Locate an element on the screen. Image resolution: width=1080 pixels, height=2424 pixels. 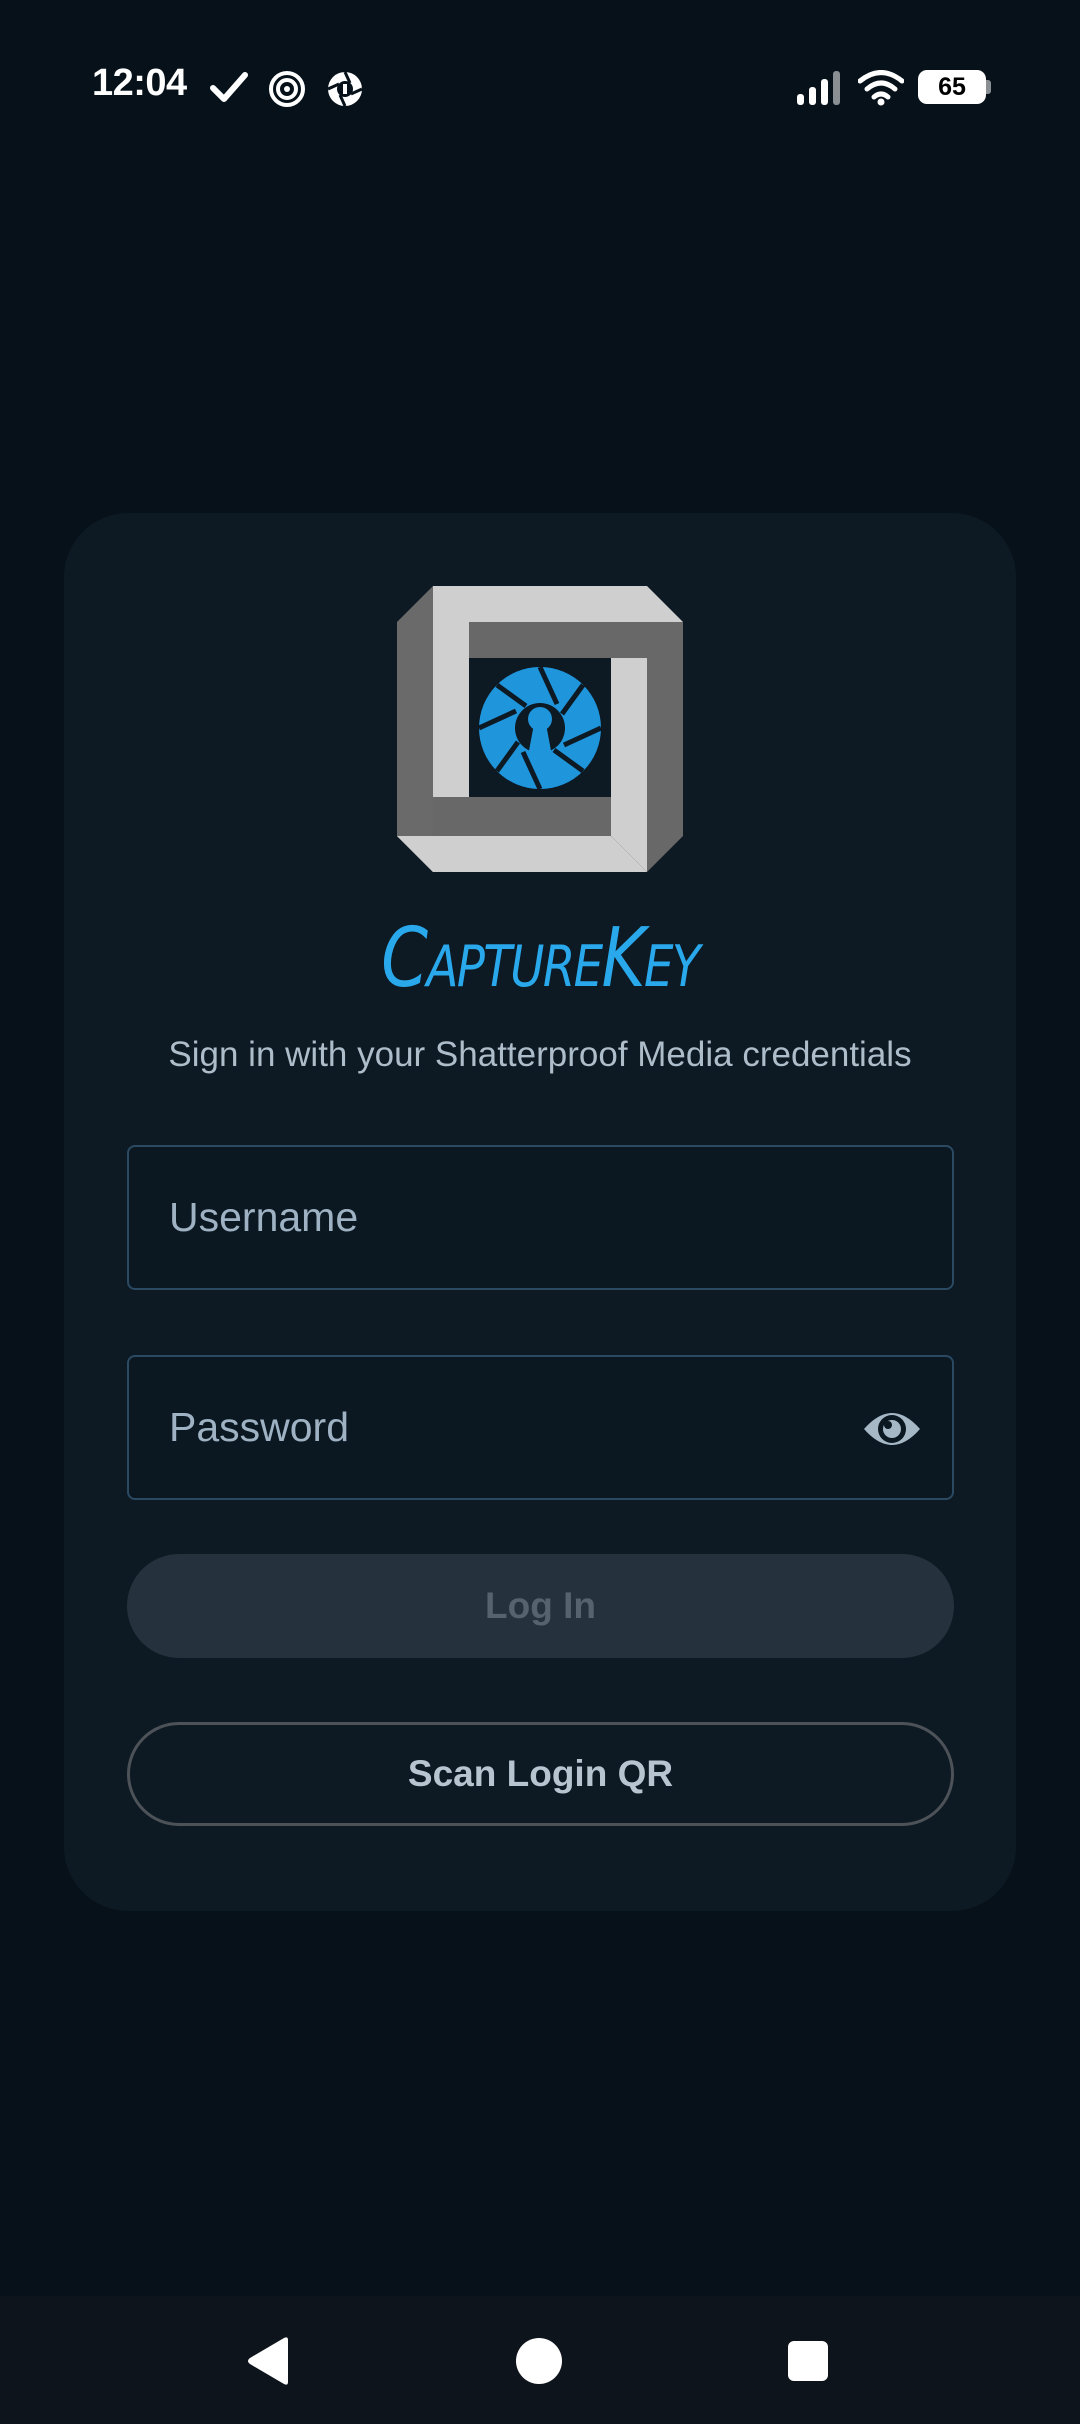
username-field is located at coordinates (540, 1217).